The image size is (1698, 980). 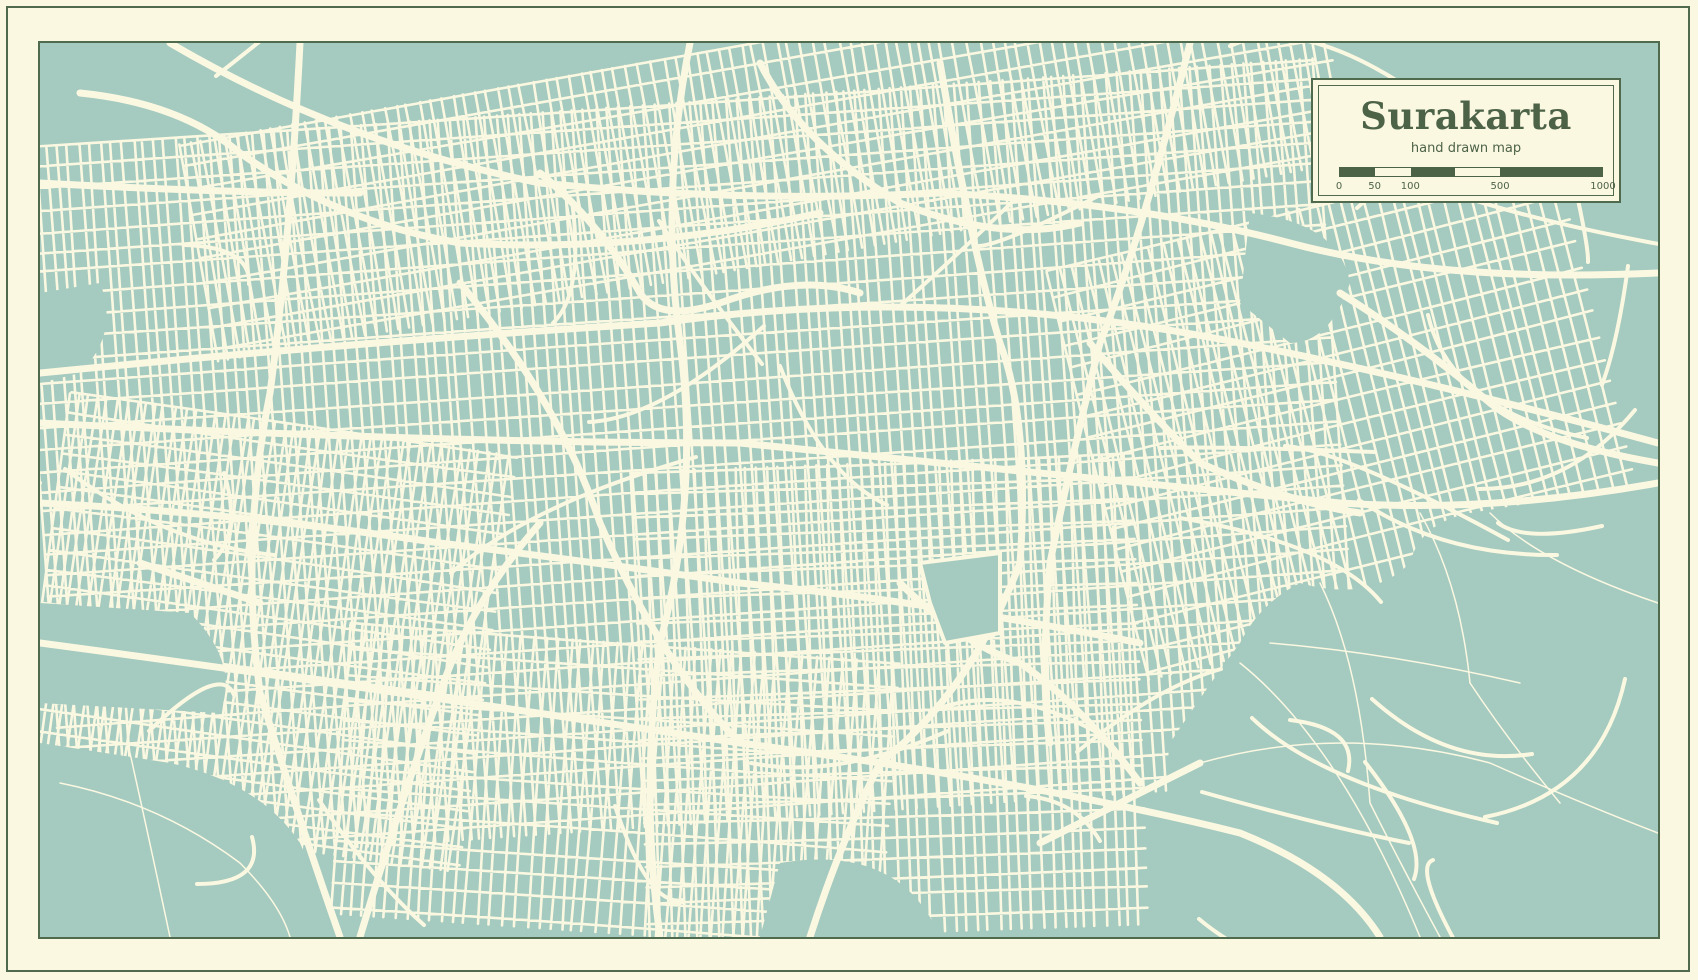 I want to click on legend-inner-border: Surakarta hand drawn map 0 50 100 500 1000, so click(x=1467, y=140).